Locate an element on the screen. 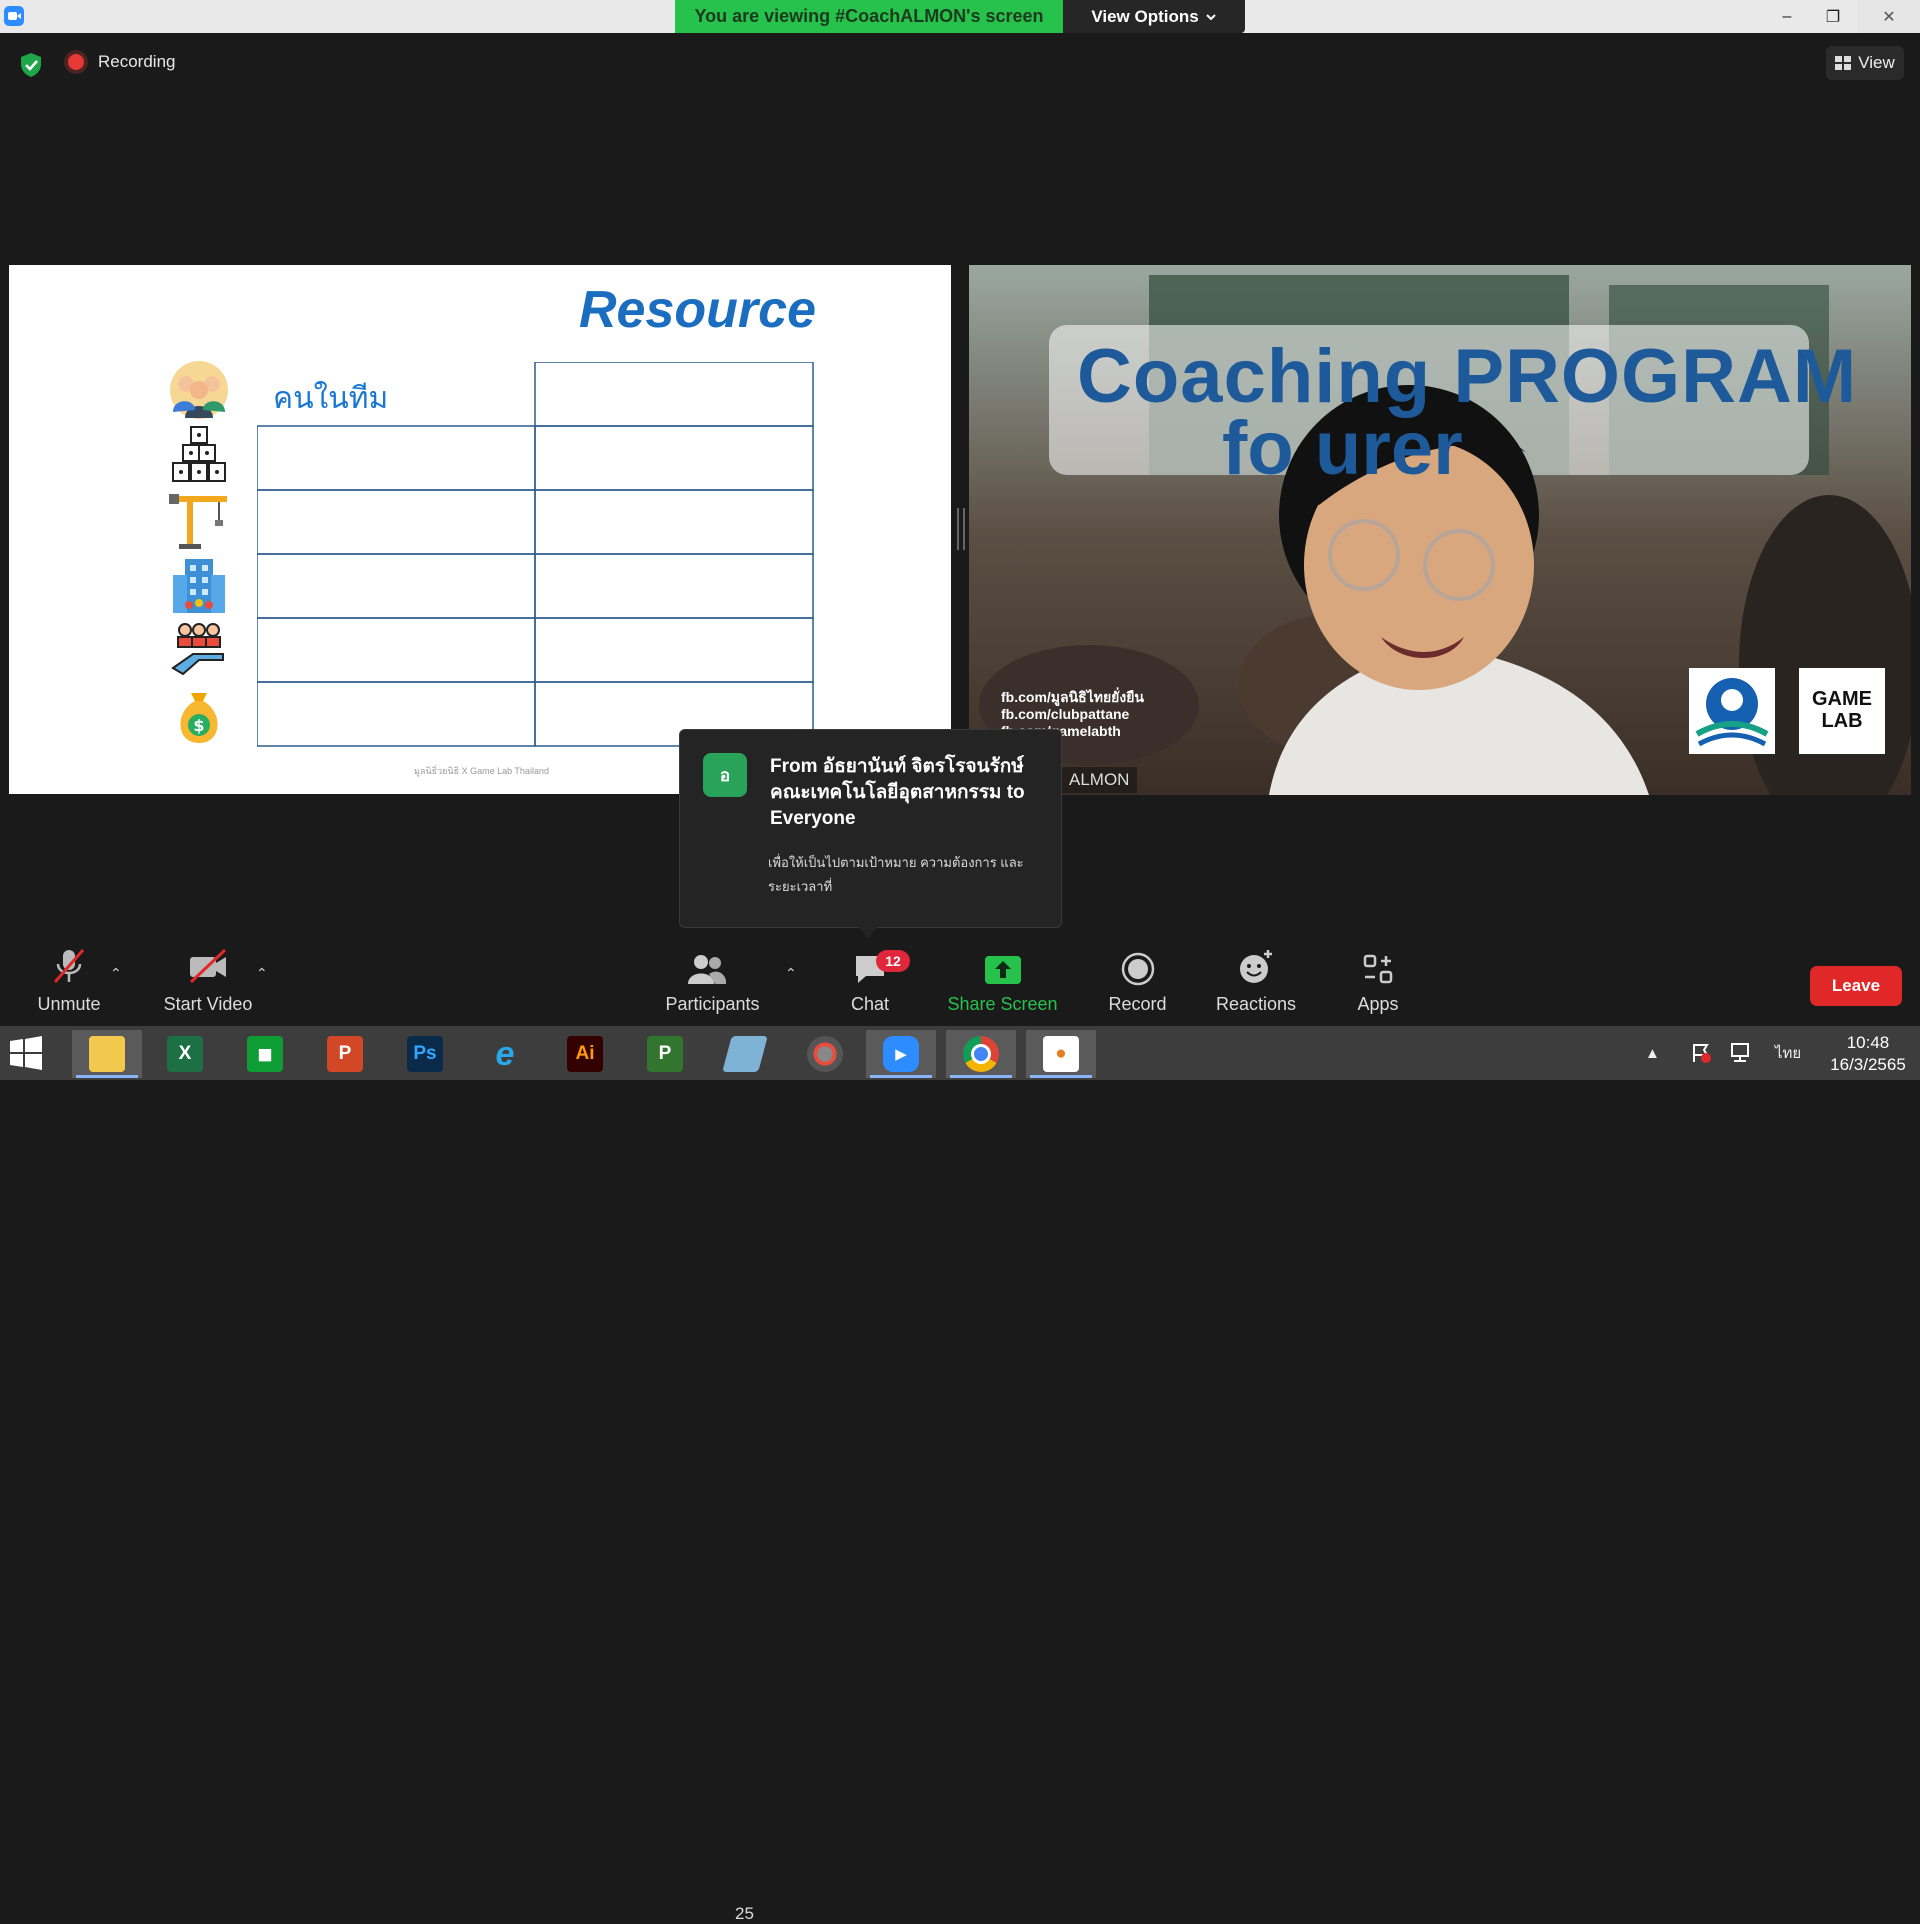 The height and width of the screenshot is (1924, 1920). project-icon: P is located at coordinates (665, 1054).